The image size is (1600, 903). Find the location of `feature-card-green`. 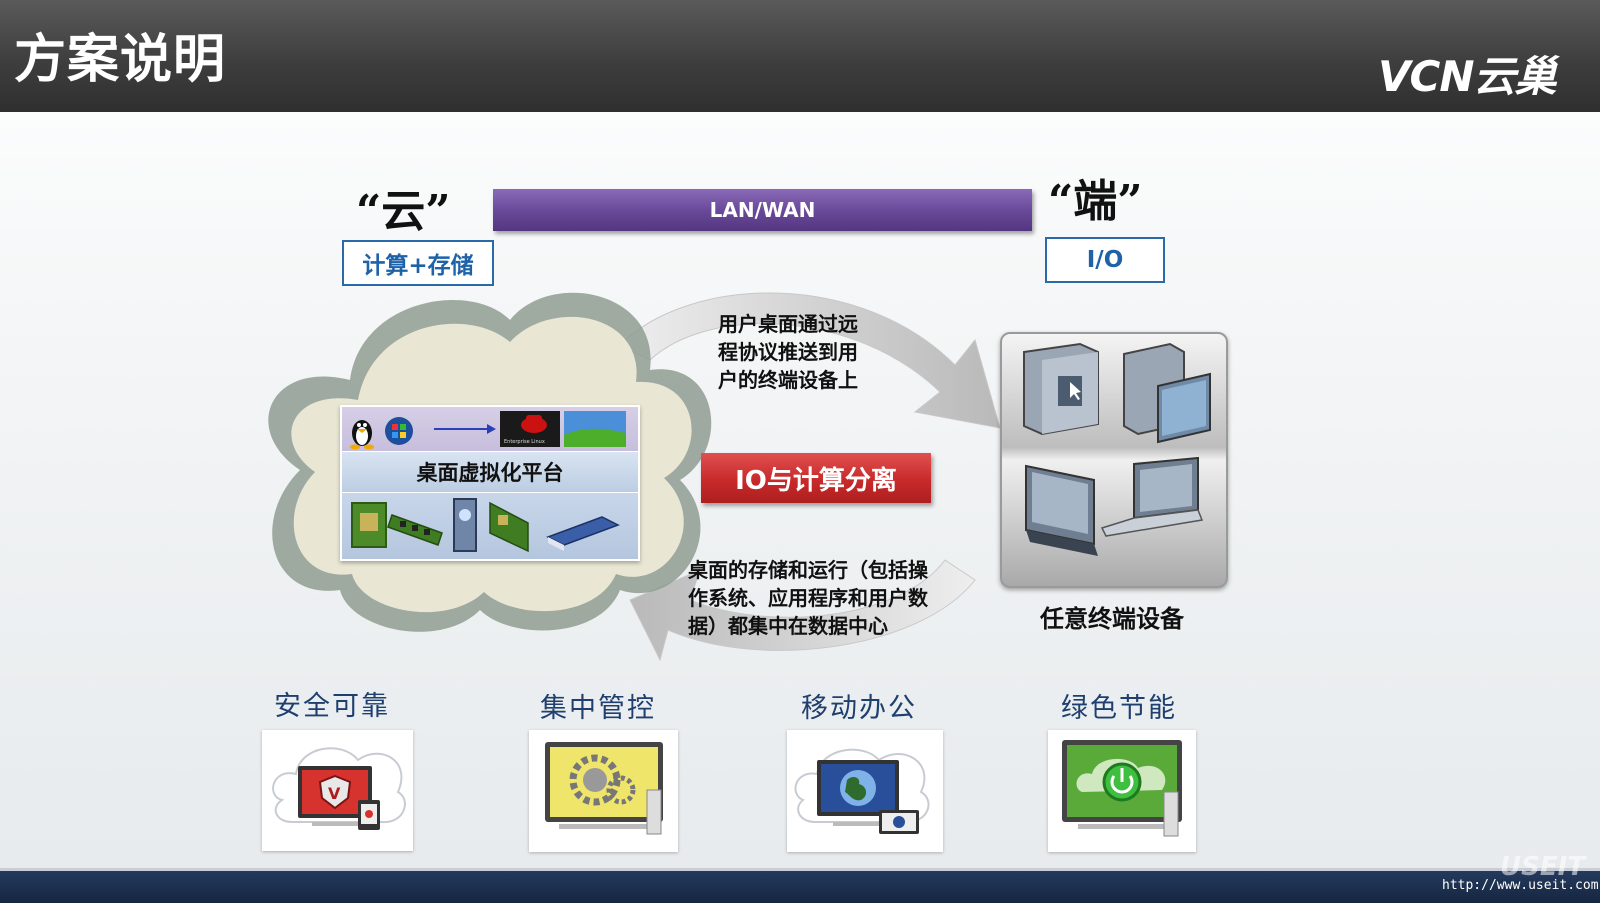

feature-card-green is located at coordinates (1122, 791).